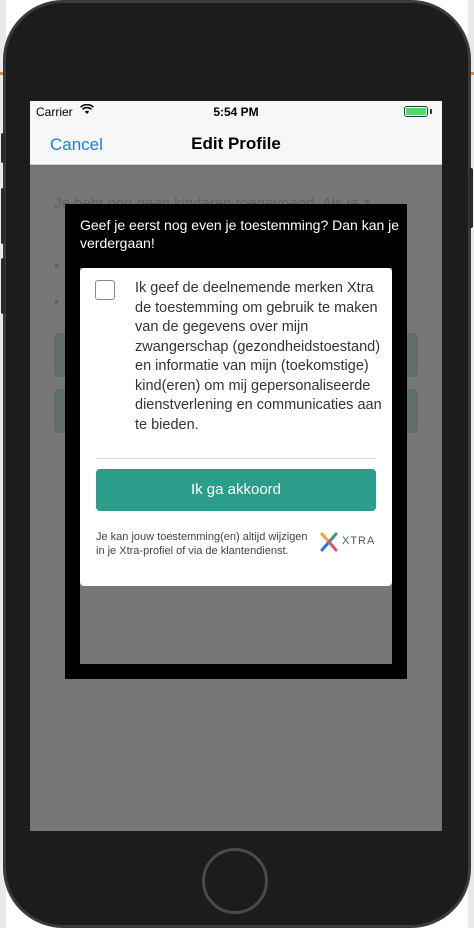 The width and height of the screenshot is (474, 928). Describe the element at coordinates (236, 458) in the screenshot. I see `divider` at that location.